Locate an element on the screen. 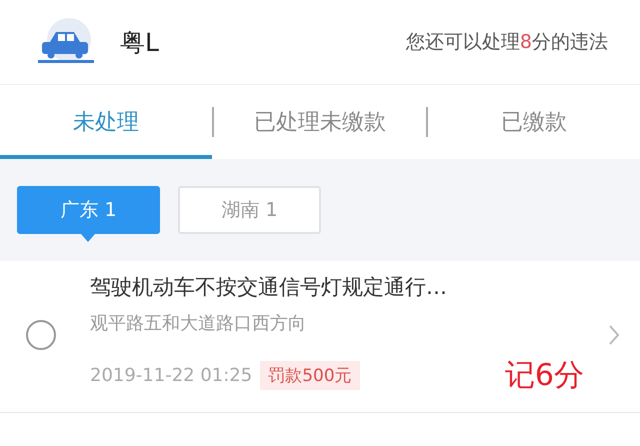 The width and height of the screenshot is (640, 446). violation-location: 观平路五和大道路口西方向 is located at coordinates (198, 323).